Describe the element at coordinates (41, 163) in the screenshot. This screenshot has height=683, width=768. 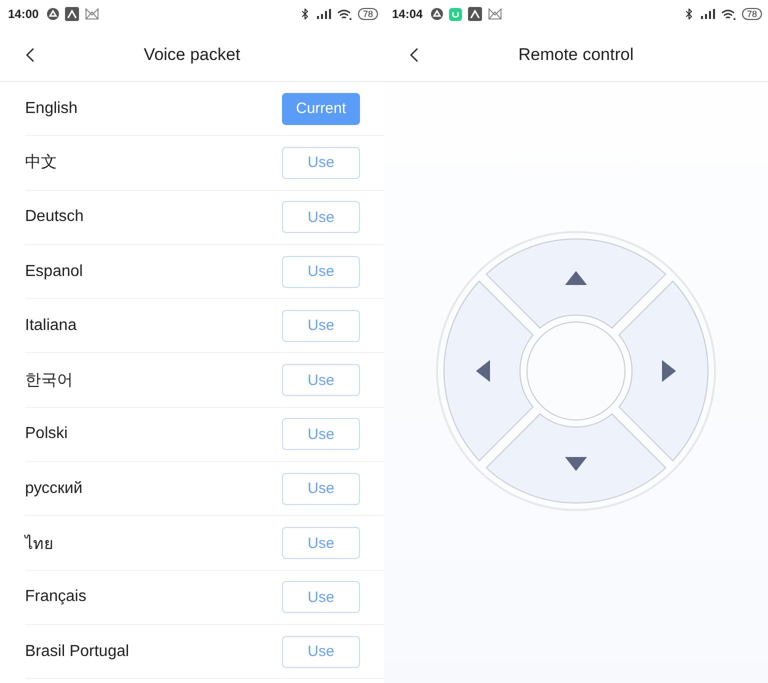
I see `language-name: 中文` at that location.